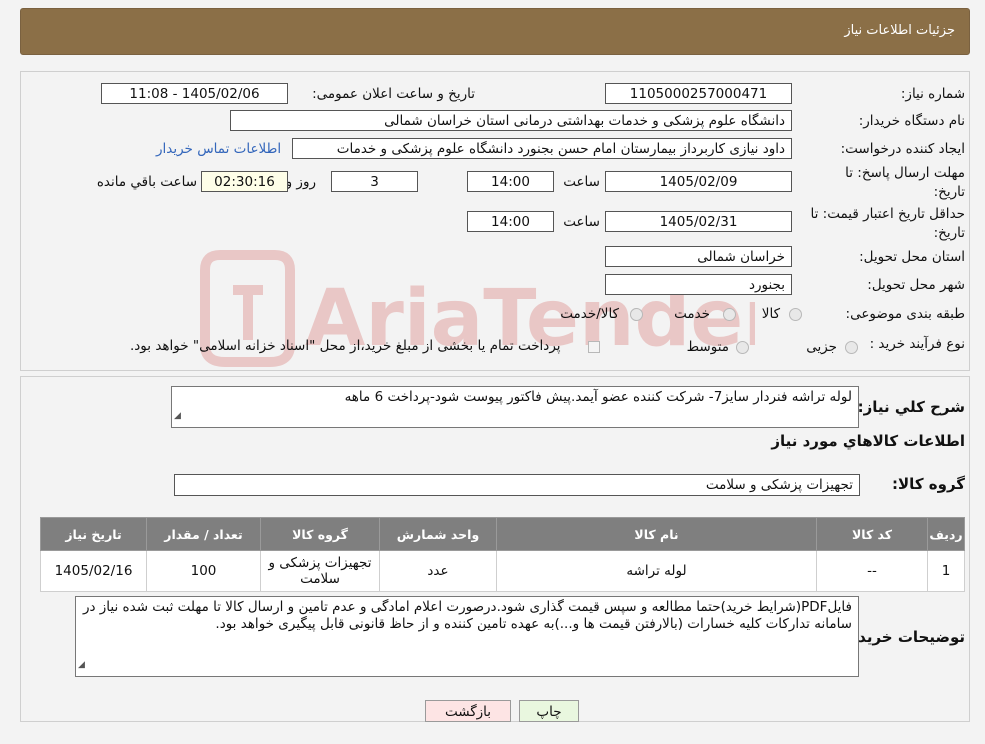 The width and height of the screenshot is (985, 744). What do you see at coordinates (851, 347) in the screenshot?
I see `process-minor-radio` at bounding box center [851, 347].